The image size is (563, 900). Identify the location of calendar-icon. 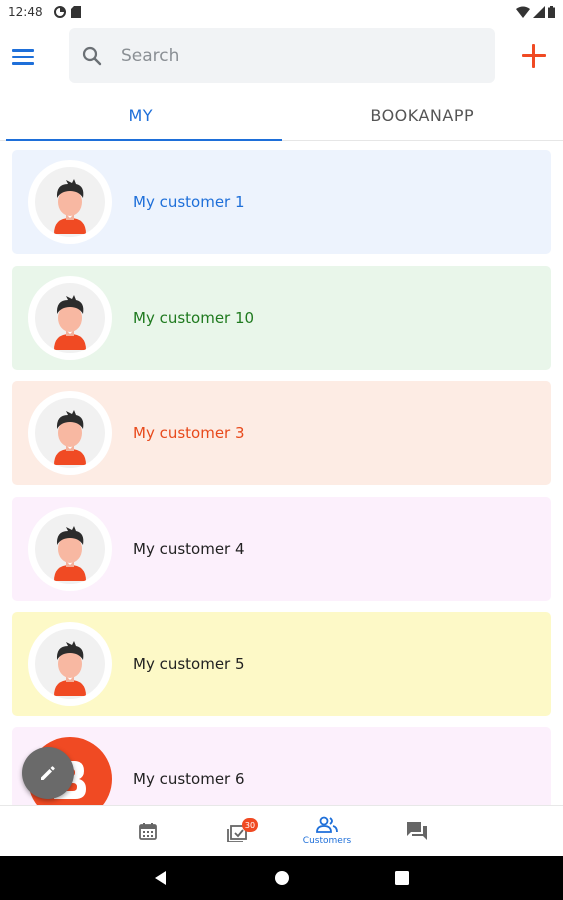
(148, 831).